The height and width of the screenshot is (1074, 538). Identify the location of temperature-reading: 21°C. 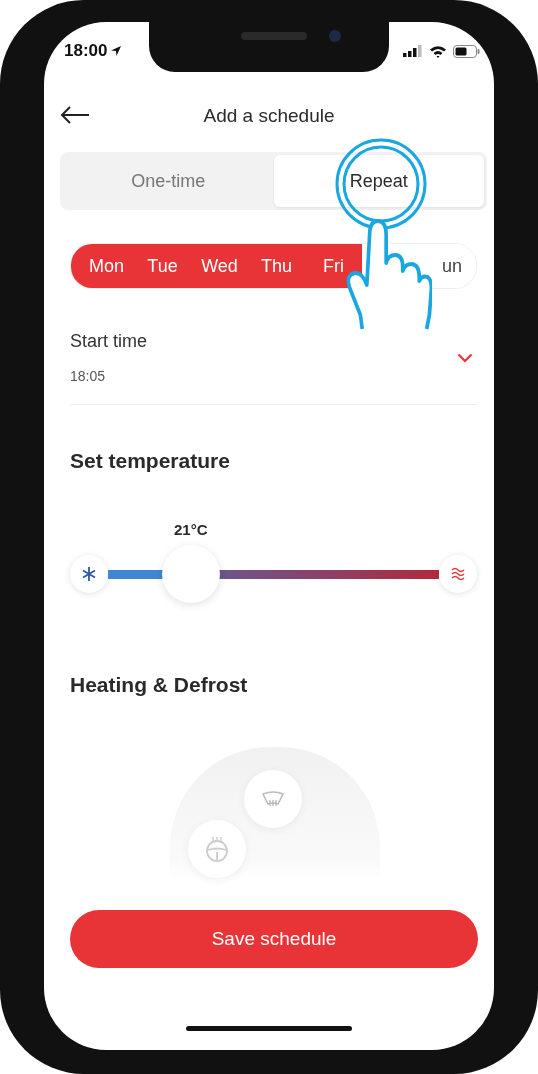
(191, 529).